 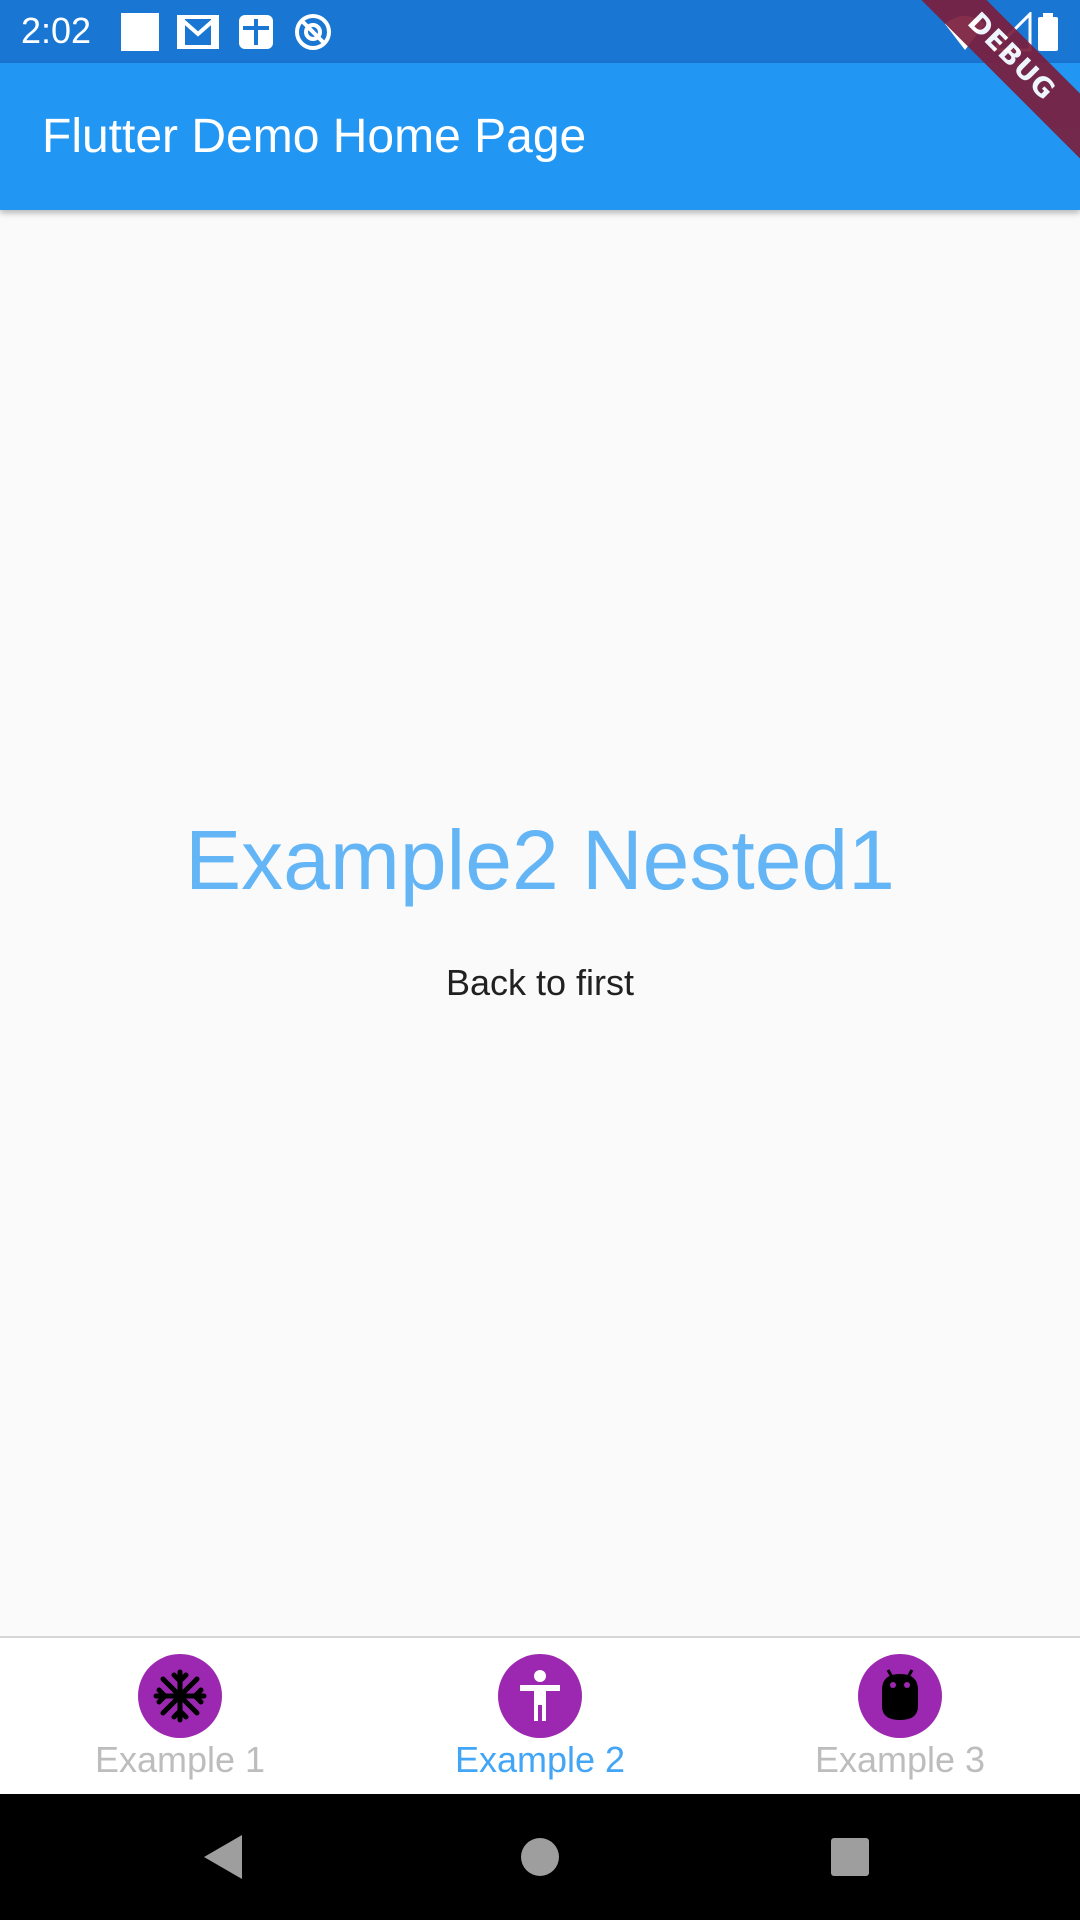 I want to click on snowflake-icon, so click(x=180, y=1696).